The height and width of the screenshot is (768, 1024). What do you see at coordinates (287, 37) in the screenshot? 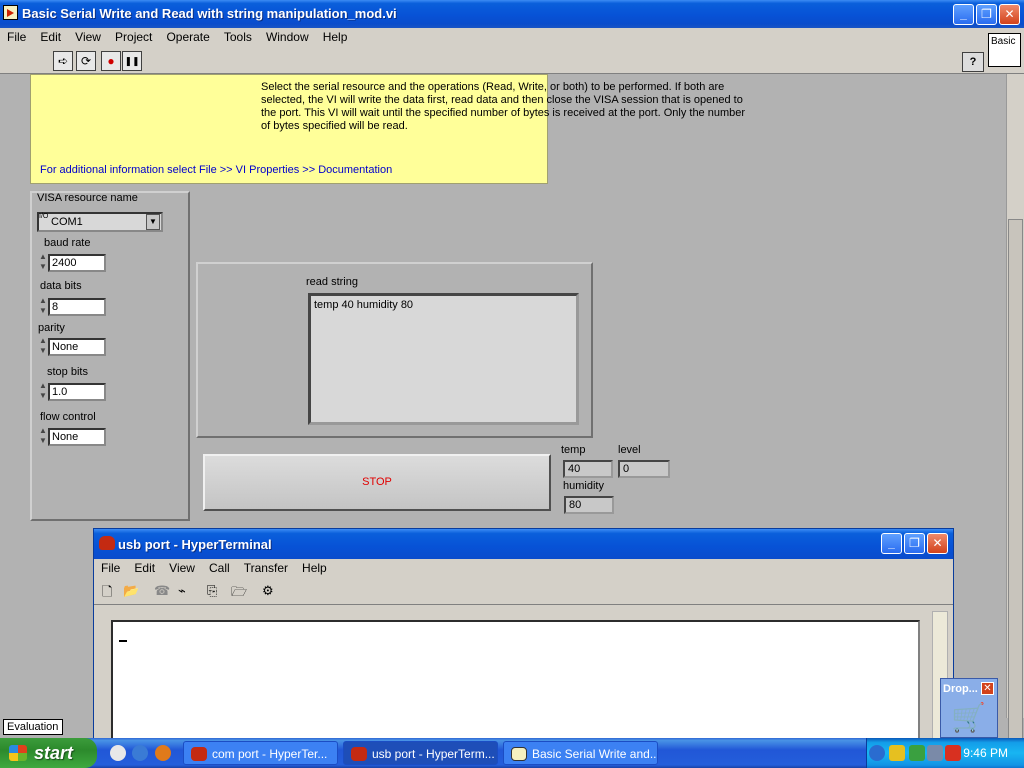
I see `menu-window: Window` at bounding box center [287, 37].